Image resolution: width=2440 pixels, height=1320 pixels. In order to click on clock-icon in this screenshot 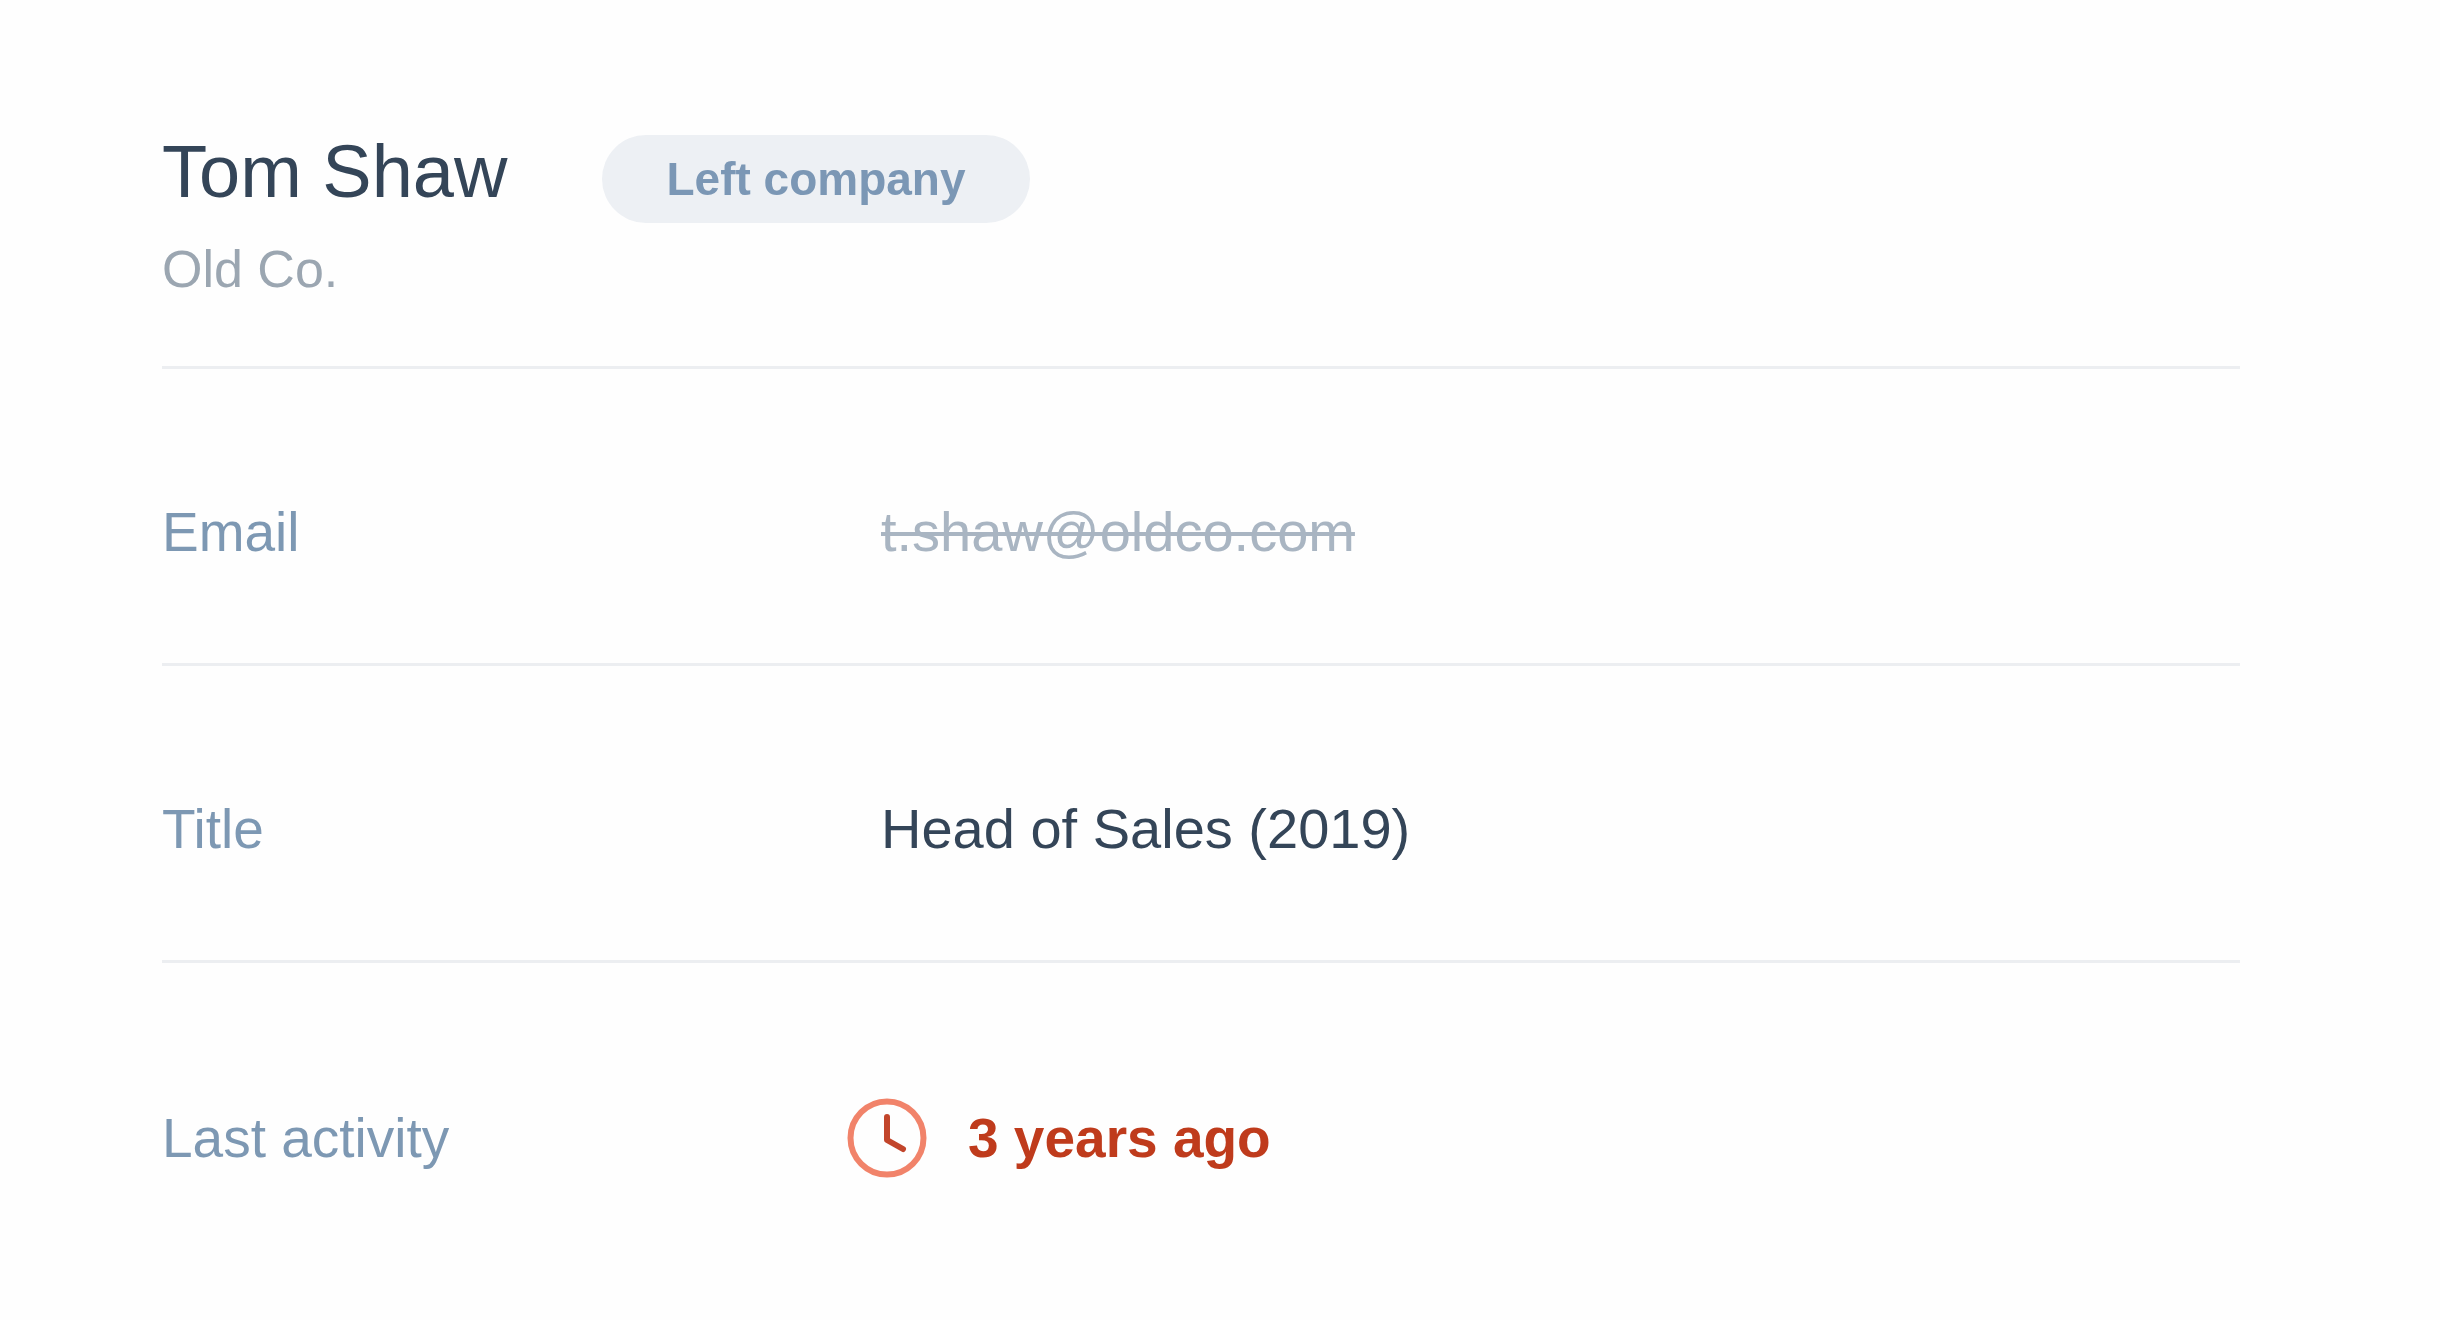, I will do `click(887, 1138)`.